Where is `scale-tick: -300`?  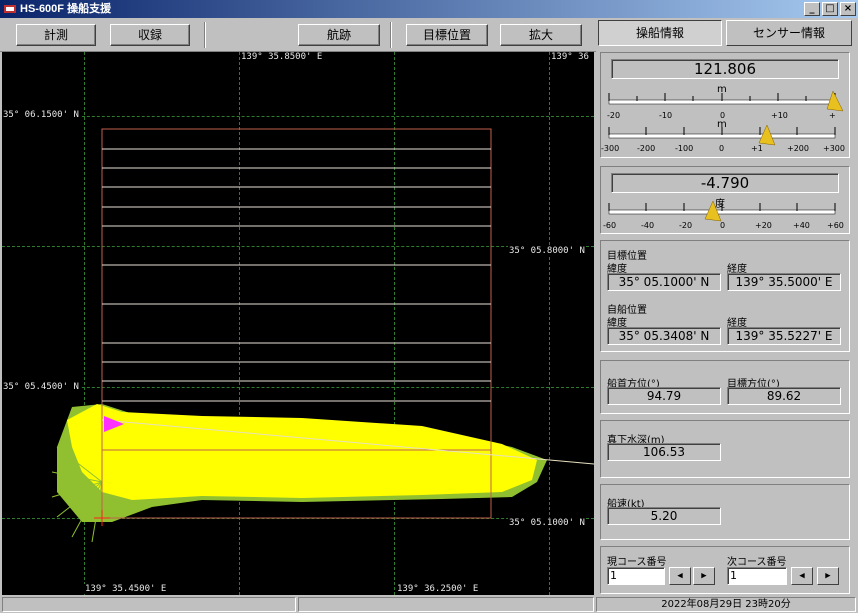
scale-tick: -300 is located at coordinates (610, 148).